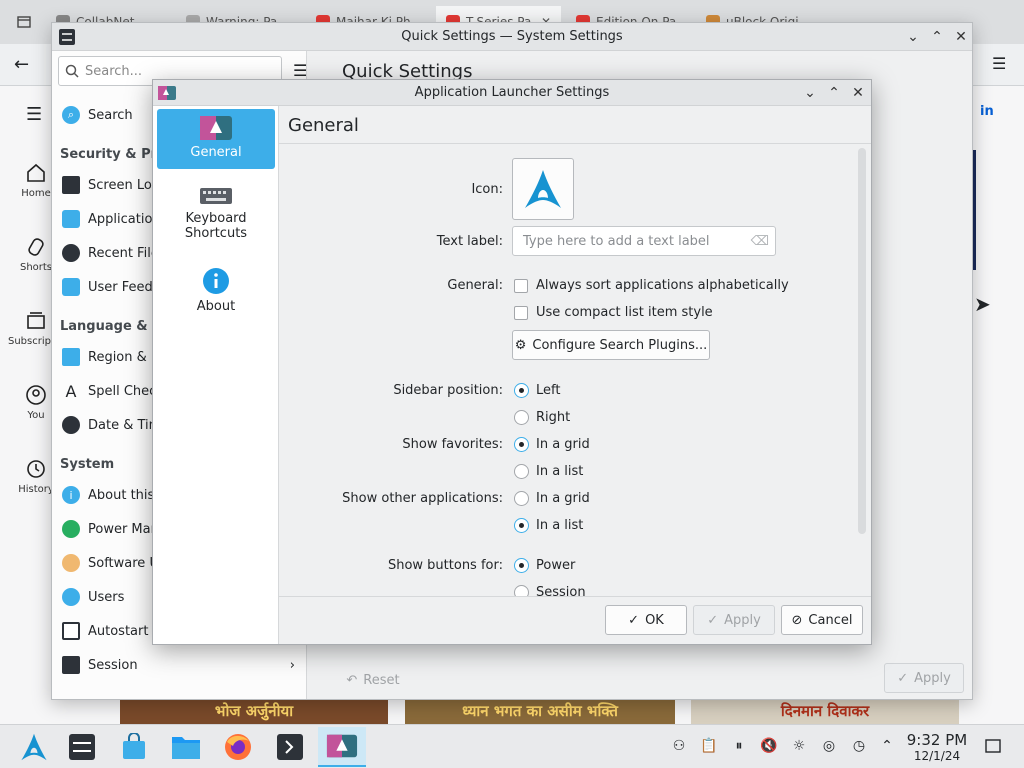 Image resolution: width=1024 pixels, height=768 pixels. I want to click on cancel-label: Cancel, so click(830, 620).